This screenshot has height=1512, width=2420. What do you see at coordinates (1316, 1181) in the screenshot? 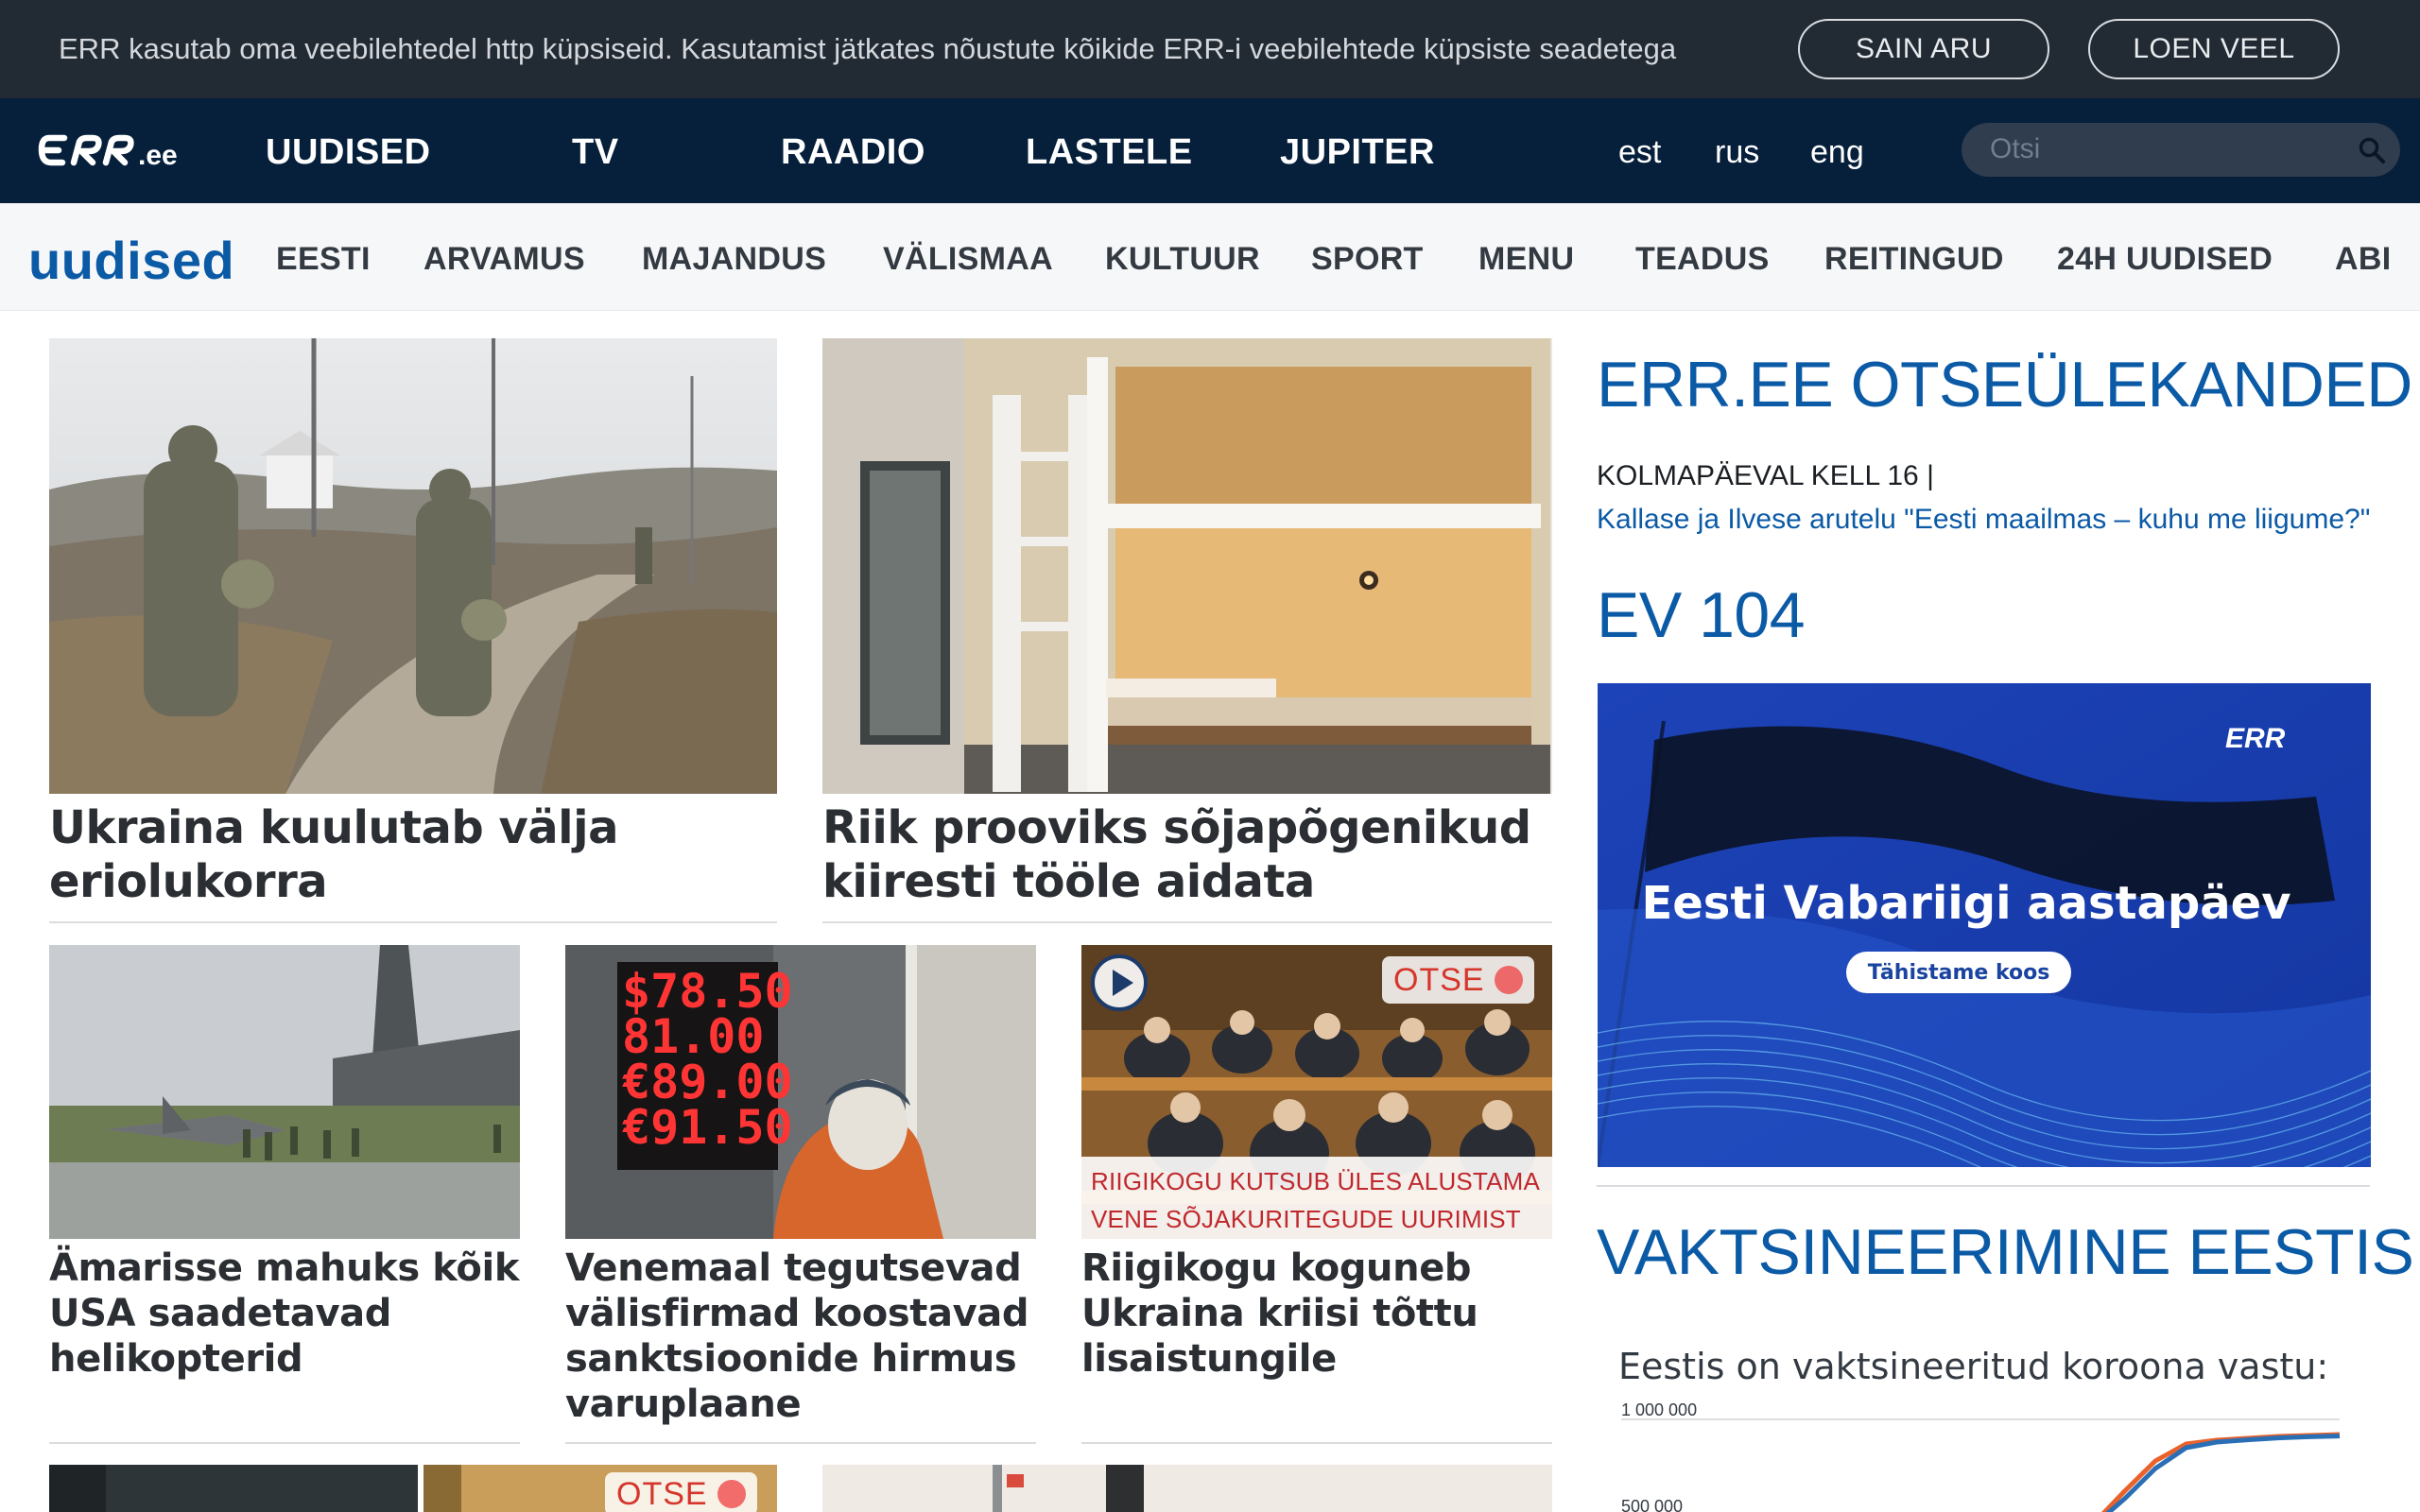
I see `image-caption-line: RIIGIKOGU KUTSUB ÜLES ALUSTAMA` at bounding box center [1316, 1181].